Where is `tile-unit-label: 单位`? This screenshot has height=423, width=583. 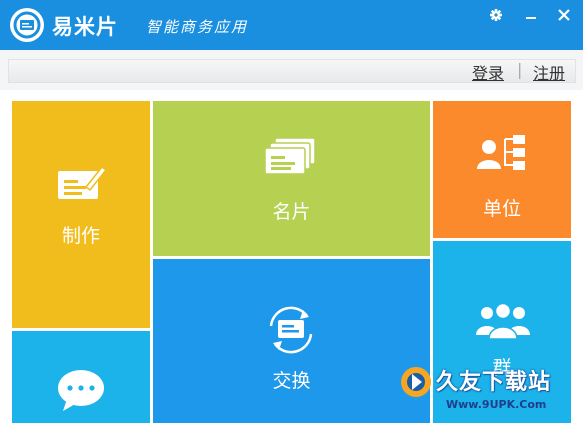
tile-unit-label: 单位 is located at coordinates (501, 209).